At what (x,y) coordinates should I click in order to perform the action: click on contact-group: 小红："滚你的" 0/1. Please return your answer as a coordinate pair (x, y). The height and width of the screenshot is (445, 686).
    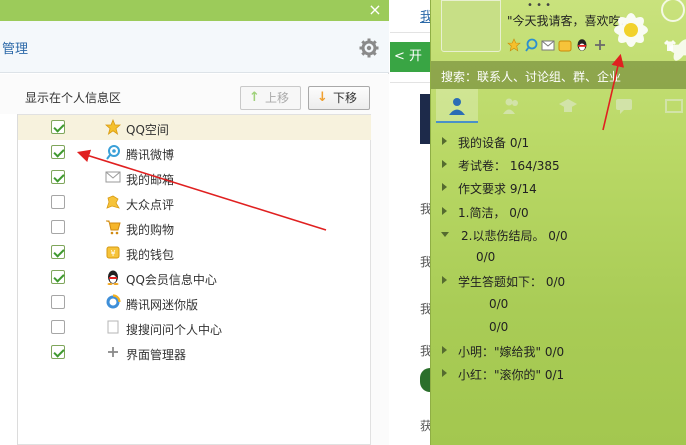
    Looking at the image, I should click on (558, 374).